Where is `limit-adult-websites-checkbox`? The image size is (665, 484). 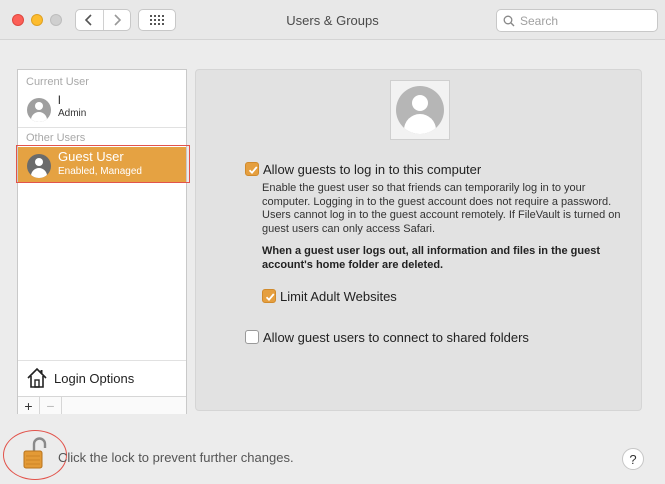
limit-adult-websites-checkbox is located at coordinates (269, 296).